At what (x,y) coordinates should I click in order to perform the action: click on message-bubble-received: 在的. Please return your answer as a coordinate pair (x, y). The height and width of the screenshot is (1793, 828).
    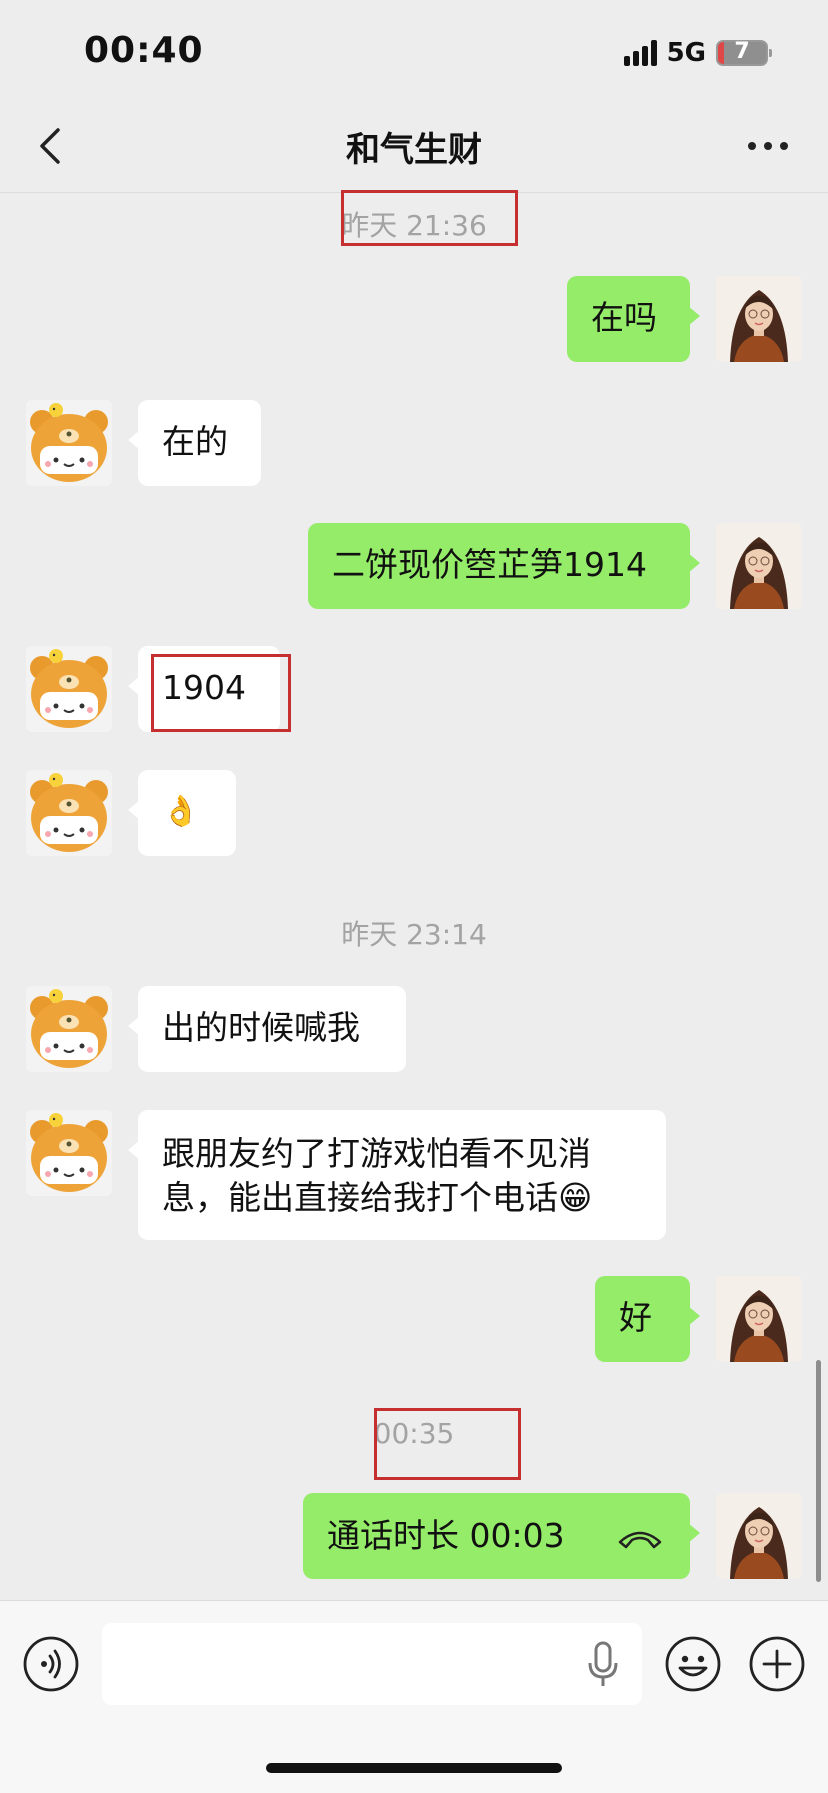
    Looking at the image, I should click on (194, 443).